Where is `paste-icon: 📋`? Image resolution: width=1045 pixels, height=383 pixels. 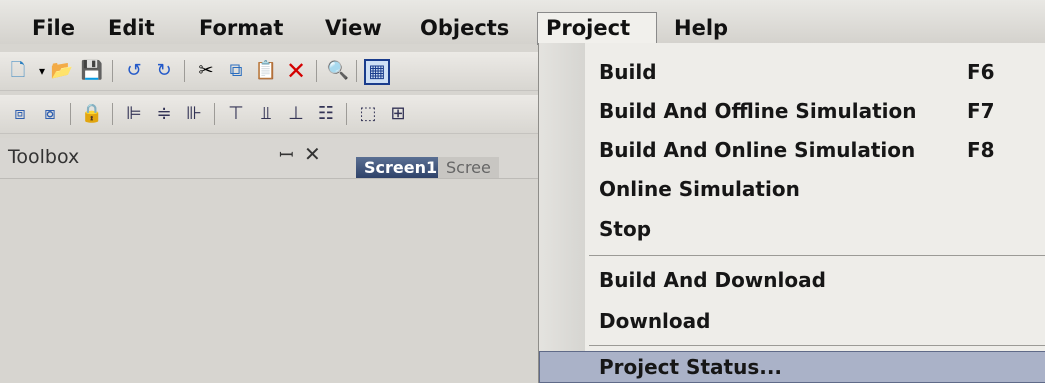 paste-icon: 📋 is located at coordinates (266, 71).